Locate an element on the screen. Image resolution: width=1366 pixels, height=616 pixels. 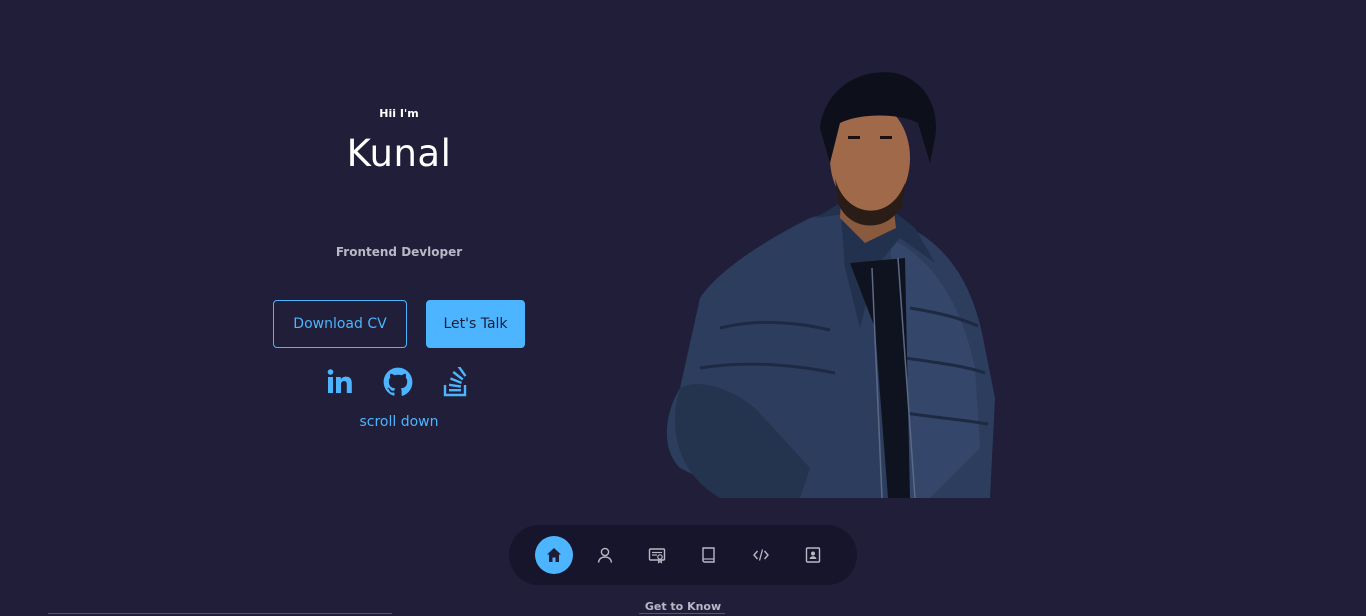
nav-certificates is located at coordinates (657, 555).